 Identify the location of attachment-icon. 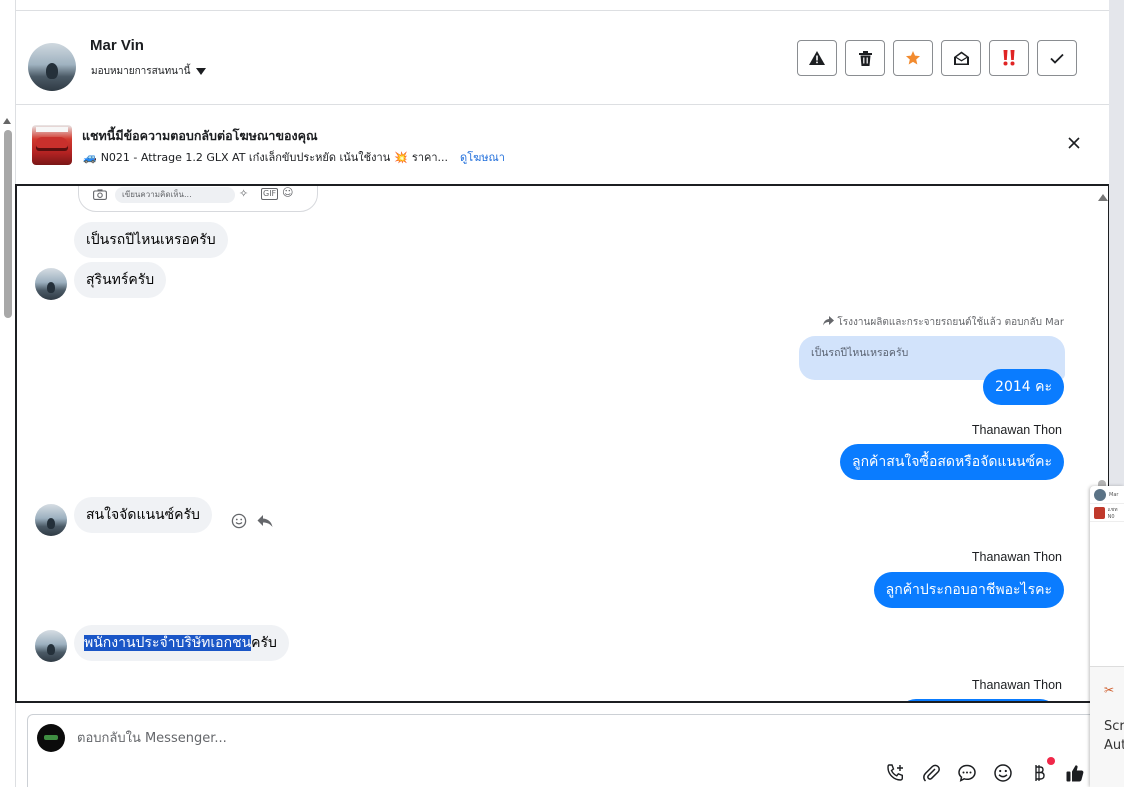
(931, 773).